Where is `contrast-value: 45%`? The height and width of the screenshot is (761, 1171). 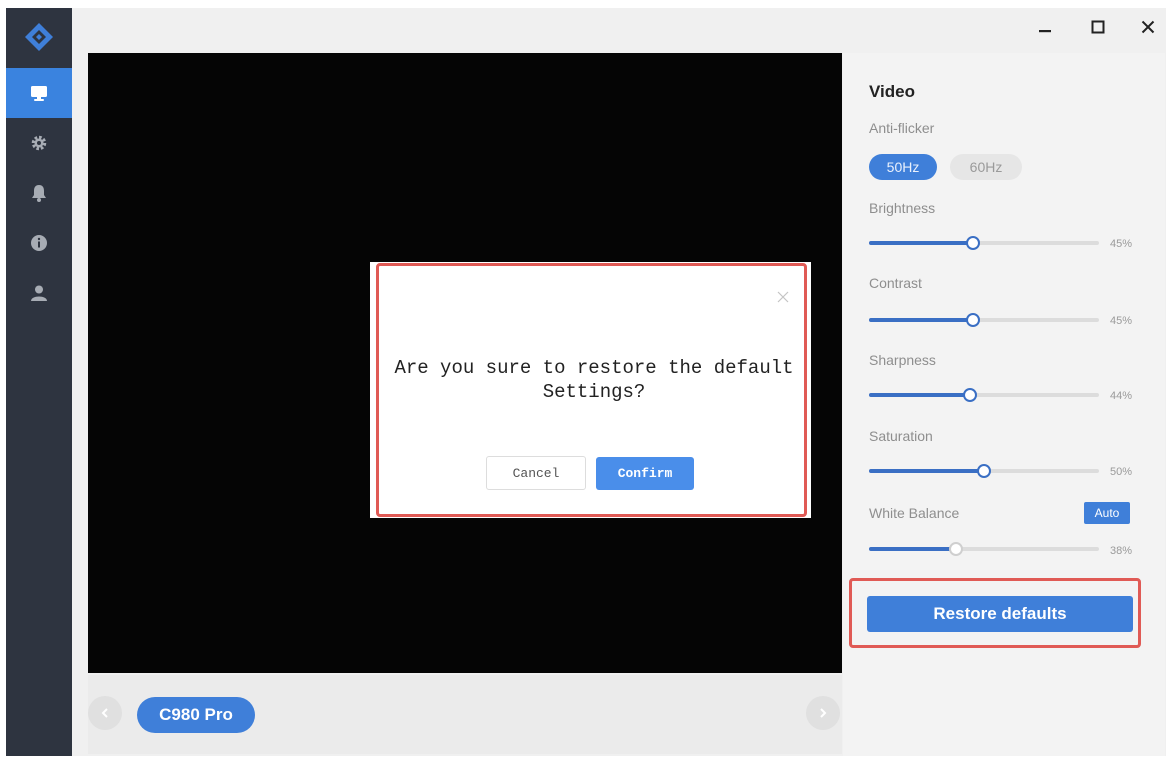 contrast-value: 45% is located at coordinates (1121, 321).